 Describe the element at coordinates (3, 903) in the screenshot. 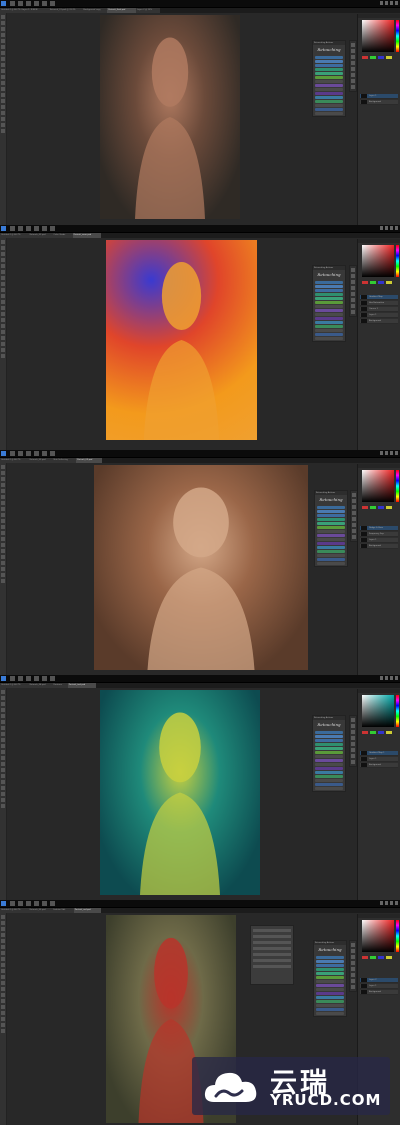

I see `windows-start-icon` at that location.